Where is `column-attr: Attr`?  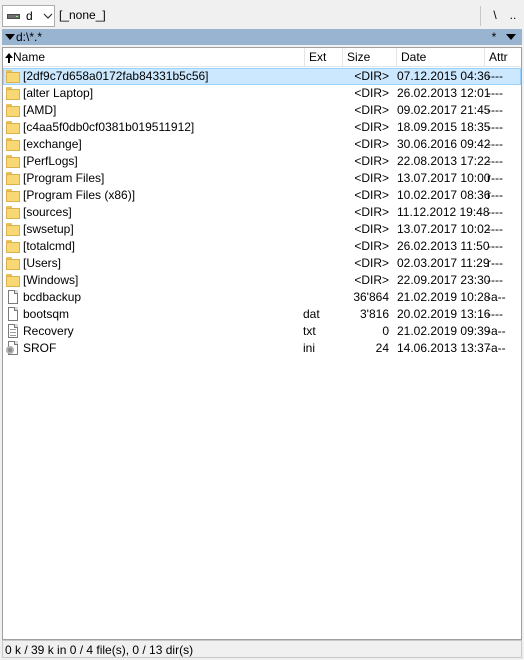
column-attr: Attr is located at coordinates (503, 57).